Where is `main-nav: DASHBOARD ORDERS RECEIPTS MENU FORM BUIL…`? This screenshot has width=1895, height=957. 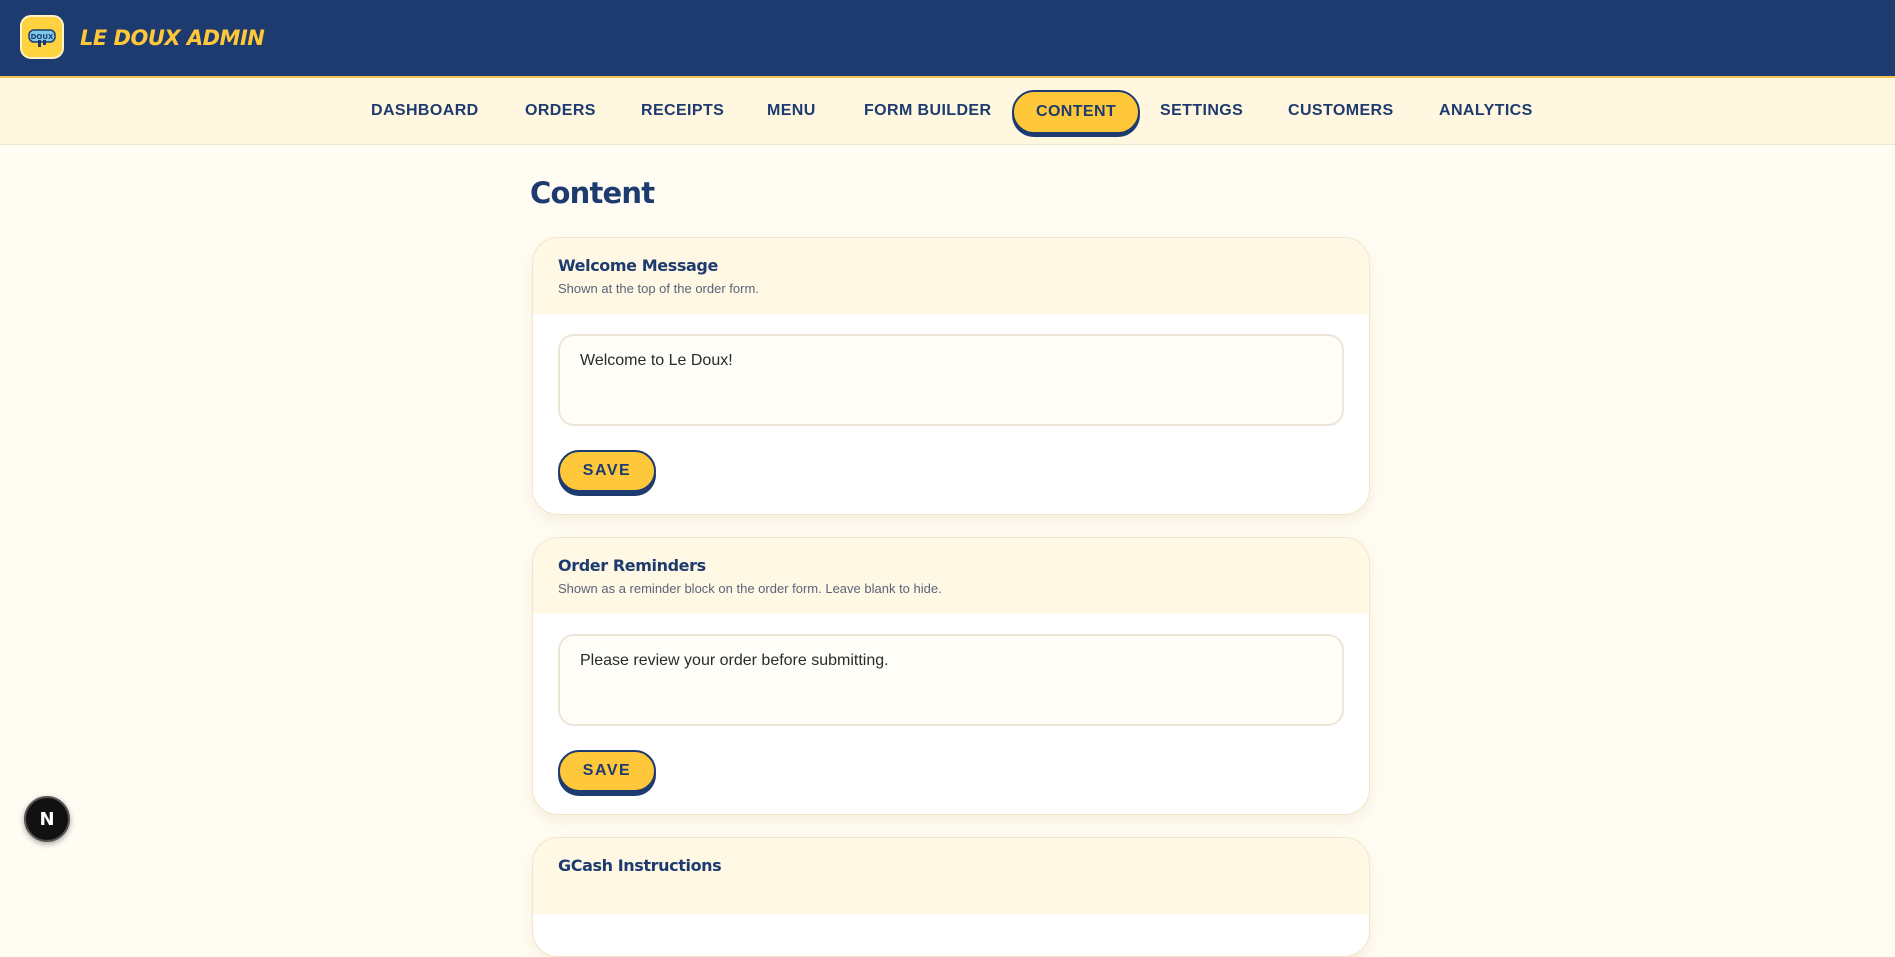
main-nav: DASHBOARD ORDERS RECEIPTS MENU FORM BUIL… is located at coordinates (947, 111).